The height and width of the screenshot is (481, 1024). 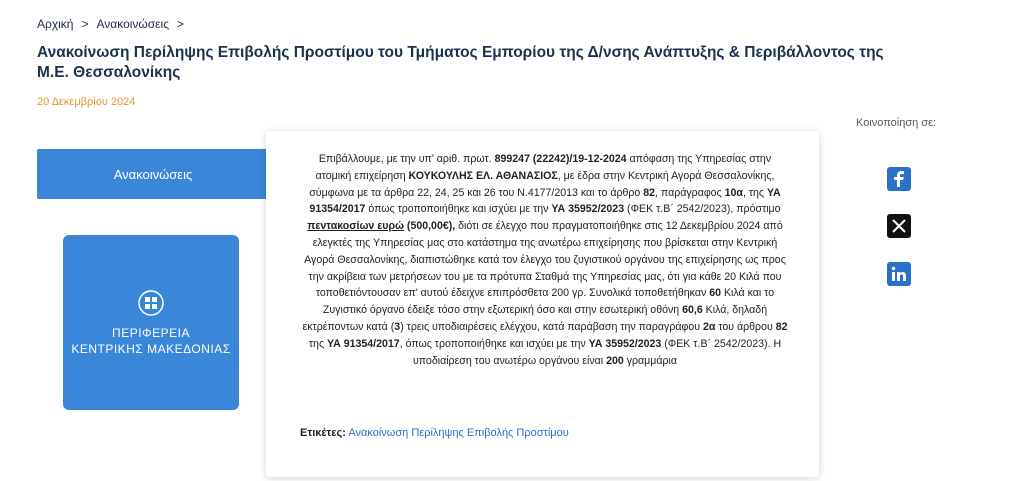 I want to click on weight-value: 60,6, so click(x=692, y=310).